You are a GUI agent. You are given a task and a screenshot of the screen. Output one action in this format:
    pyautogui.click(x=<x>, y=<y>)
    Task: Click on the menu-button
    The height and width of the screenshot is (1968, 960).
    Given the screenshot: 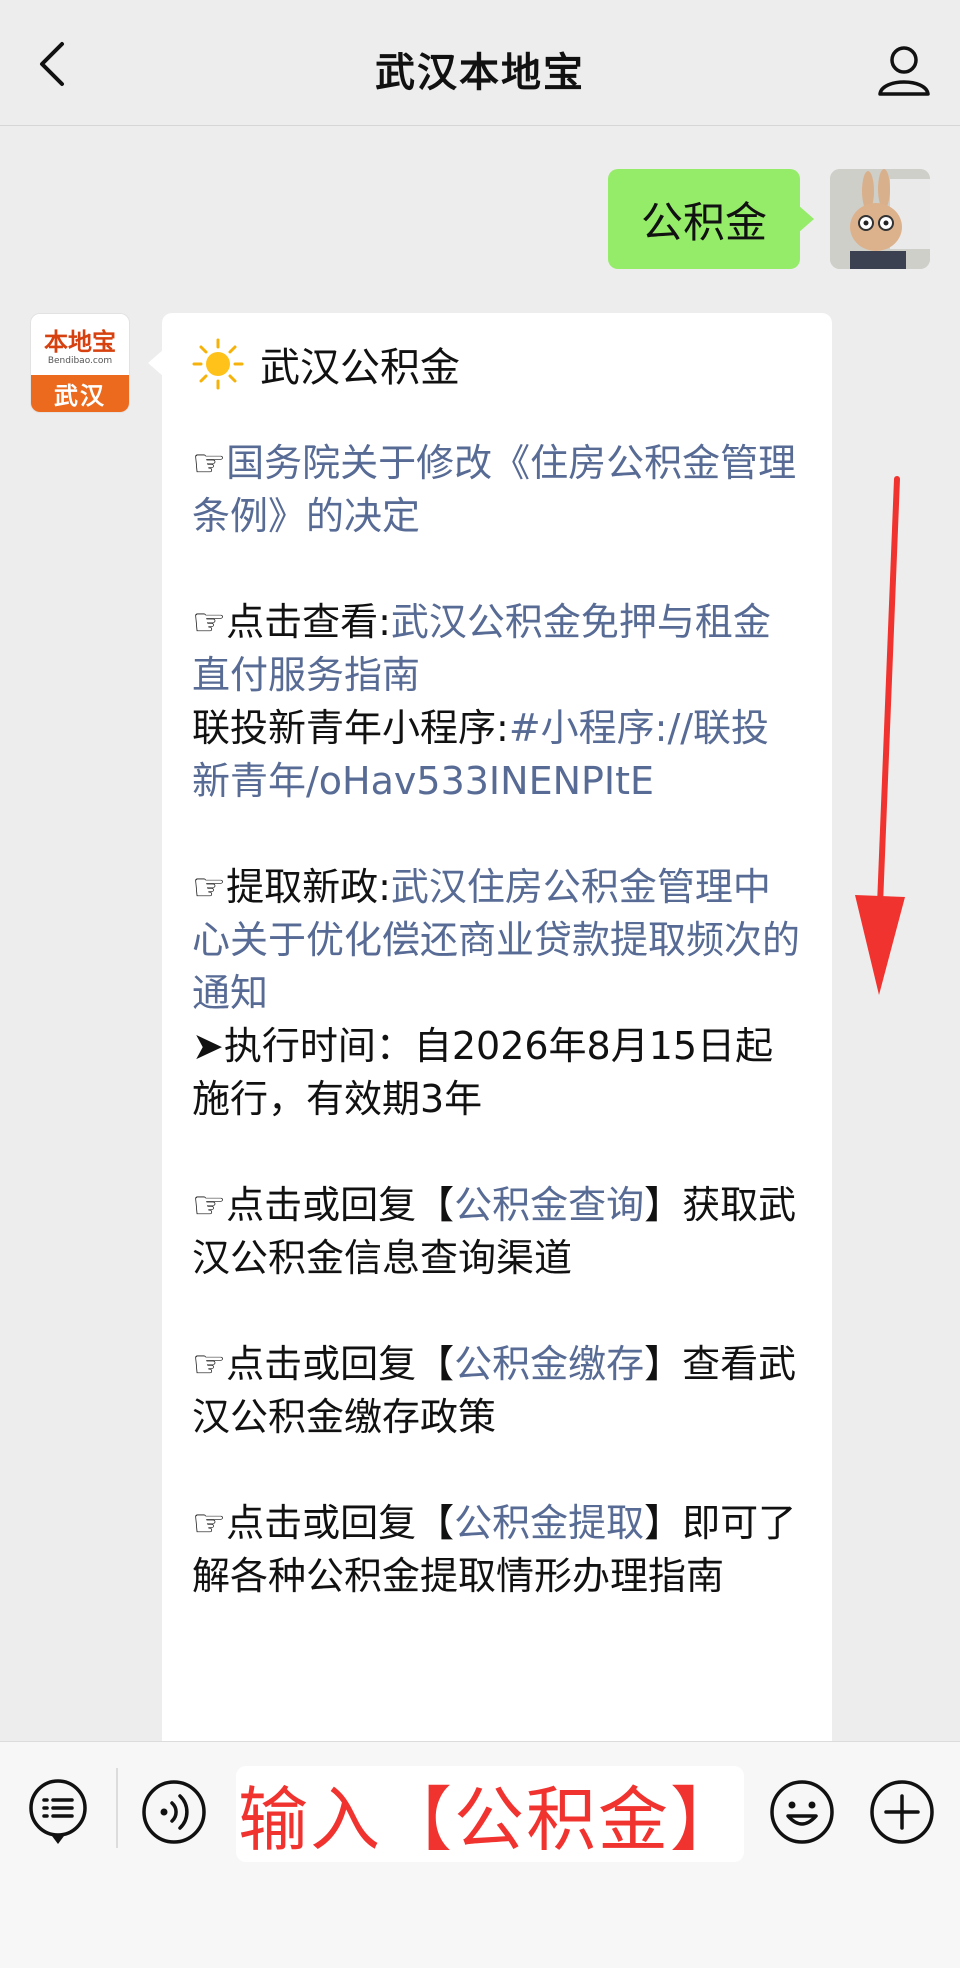 What is the action you would take?
    pyautogui.click(x=58, y=1811)
    